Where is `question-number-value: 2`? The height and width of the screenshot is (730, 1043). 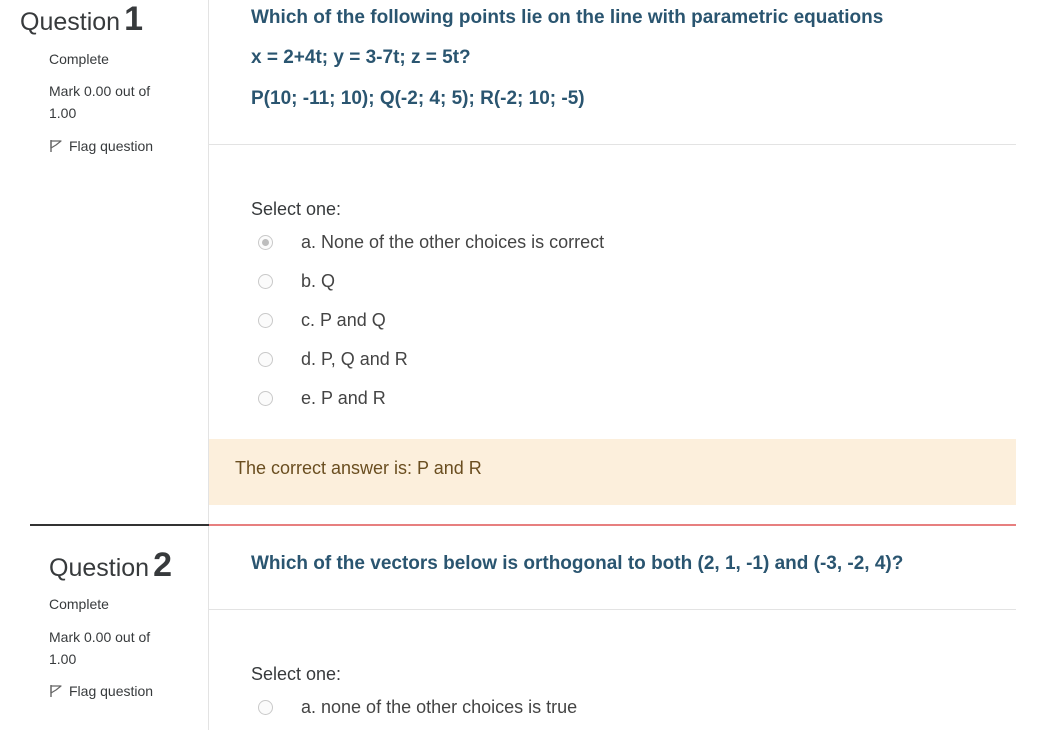 question-number-value: 2 is located at coordinates (162, 565).